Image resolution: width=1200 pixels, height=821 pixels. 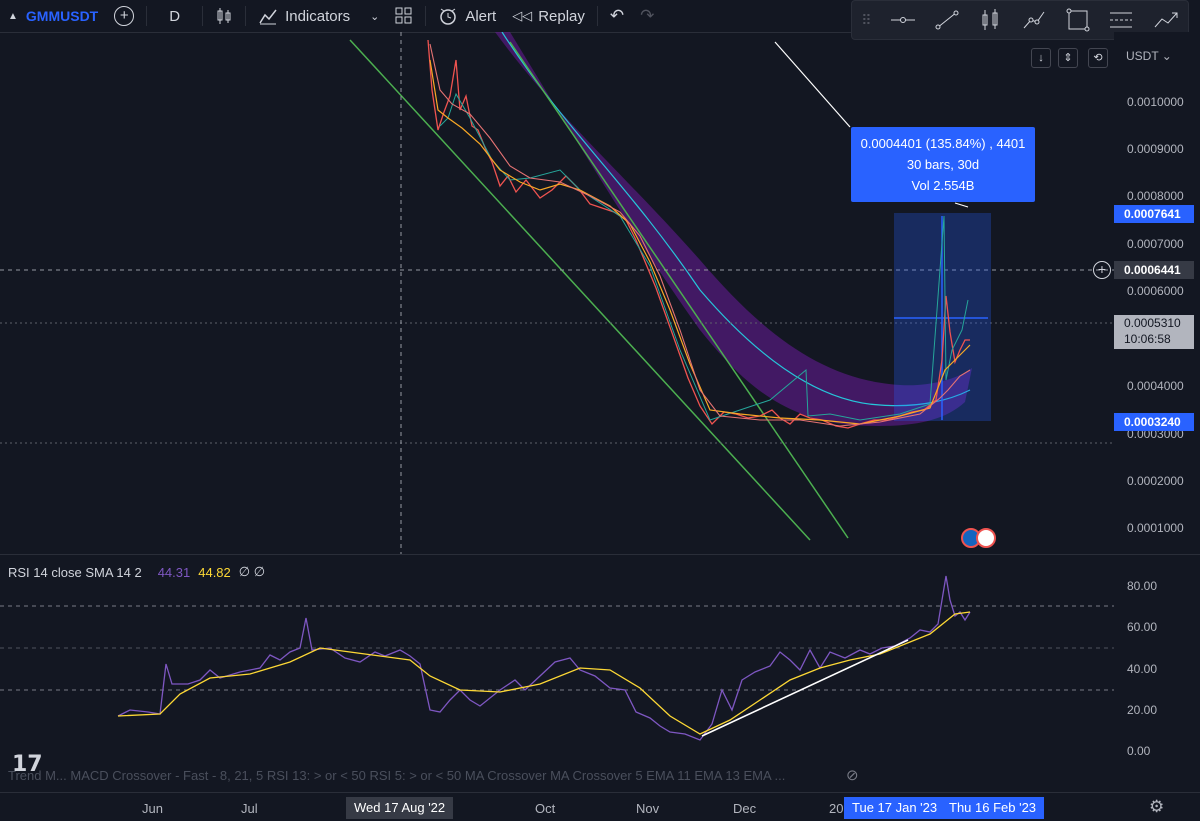 What do you see at coordinates (544, 658) in the screenshot?
I see `rsi-line` at bounding box center [544, 658].